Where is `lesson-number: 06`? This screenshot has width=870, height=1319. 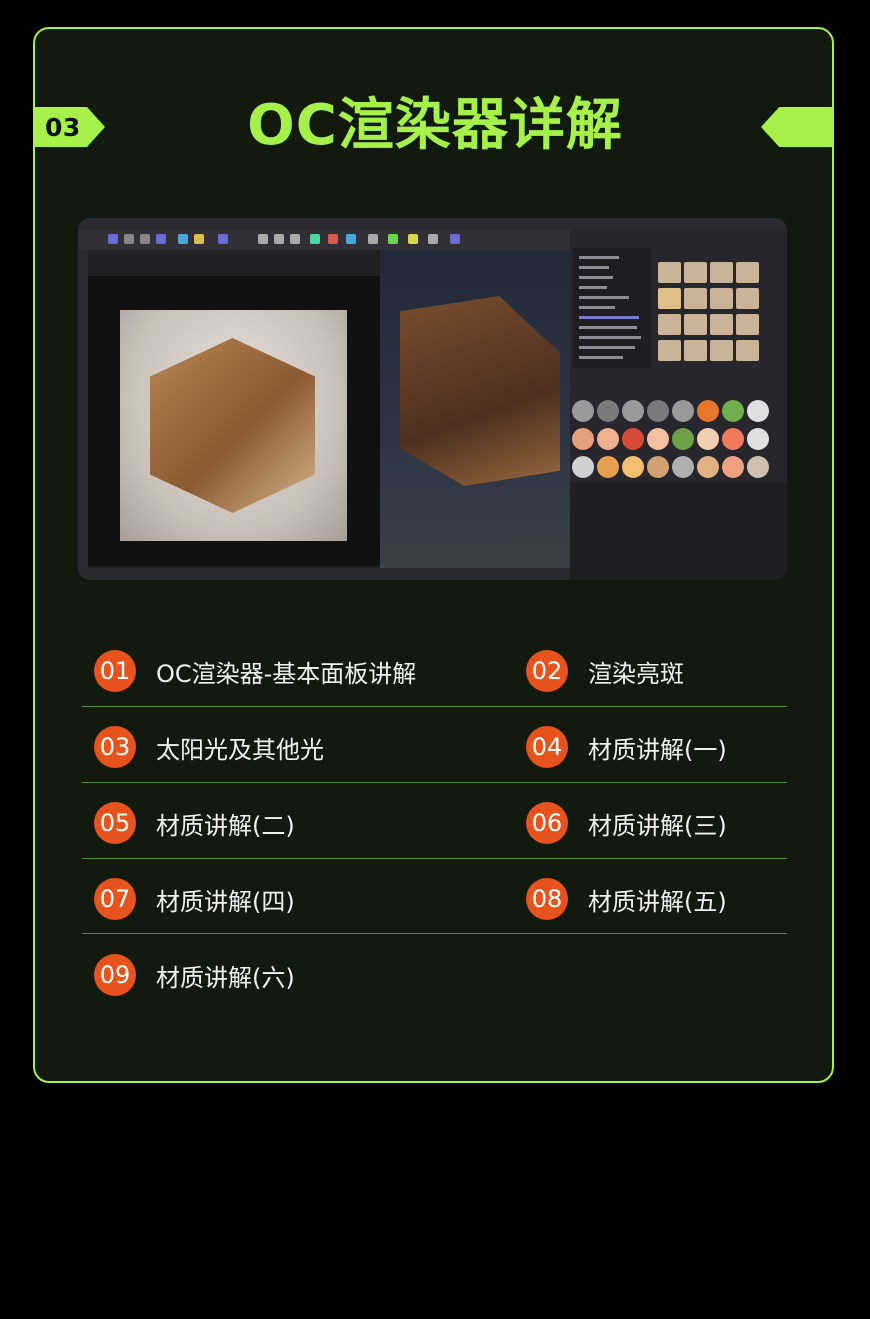
lesson-number: 06 is located at coordinates (547, 823).